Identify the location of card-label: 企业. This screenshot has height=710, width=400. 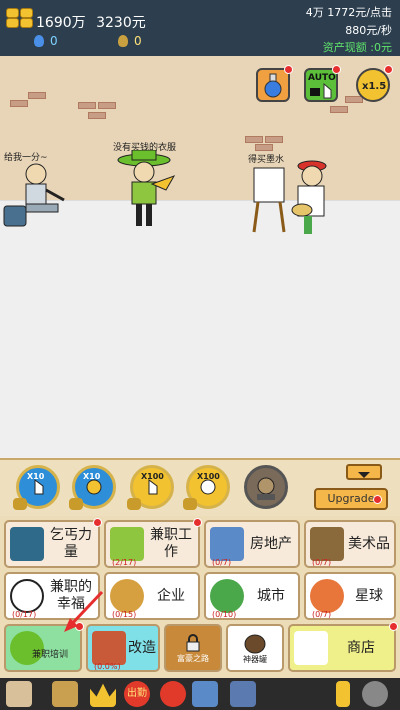
(171, 595).